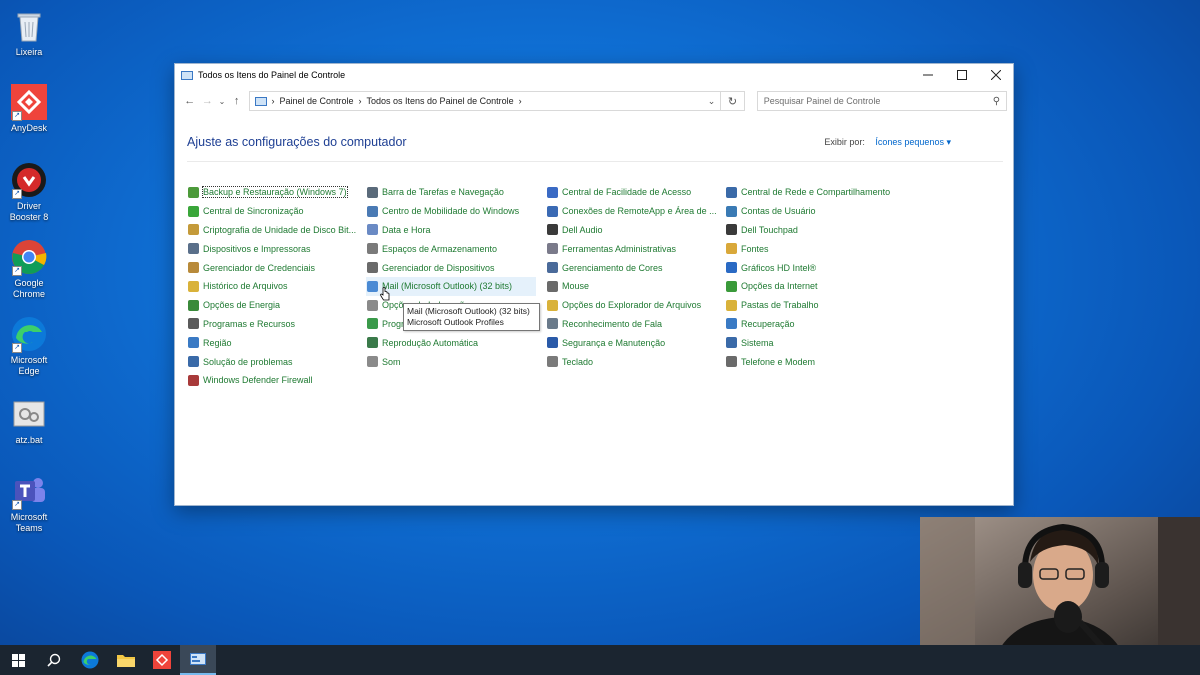 The width and height of the screenshot is (1200, 675). Describe the element at coordinates (29, 192) in the screenshot. I see `desktop-icon-driver-booster: ↗ Driver Booster 8` at that location.